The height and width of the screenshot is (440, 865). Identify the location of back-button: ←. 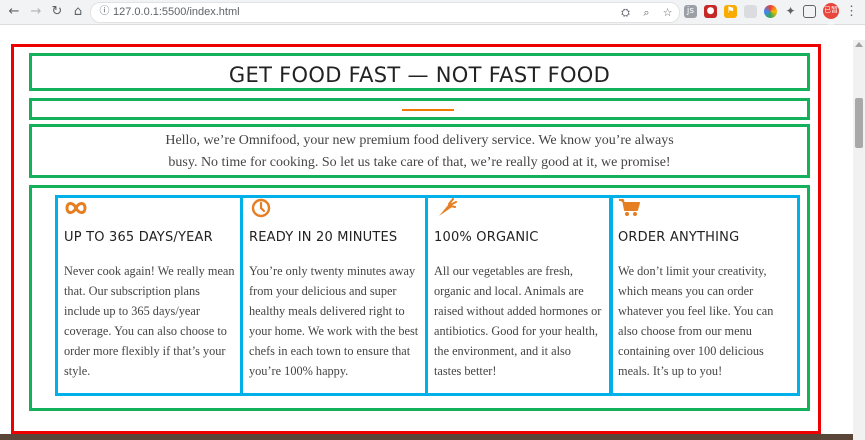
(14, 12).